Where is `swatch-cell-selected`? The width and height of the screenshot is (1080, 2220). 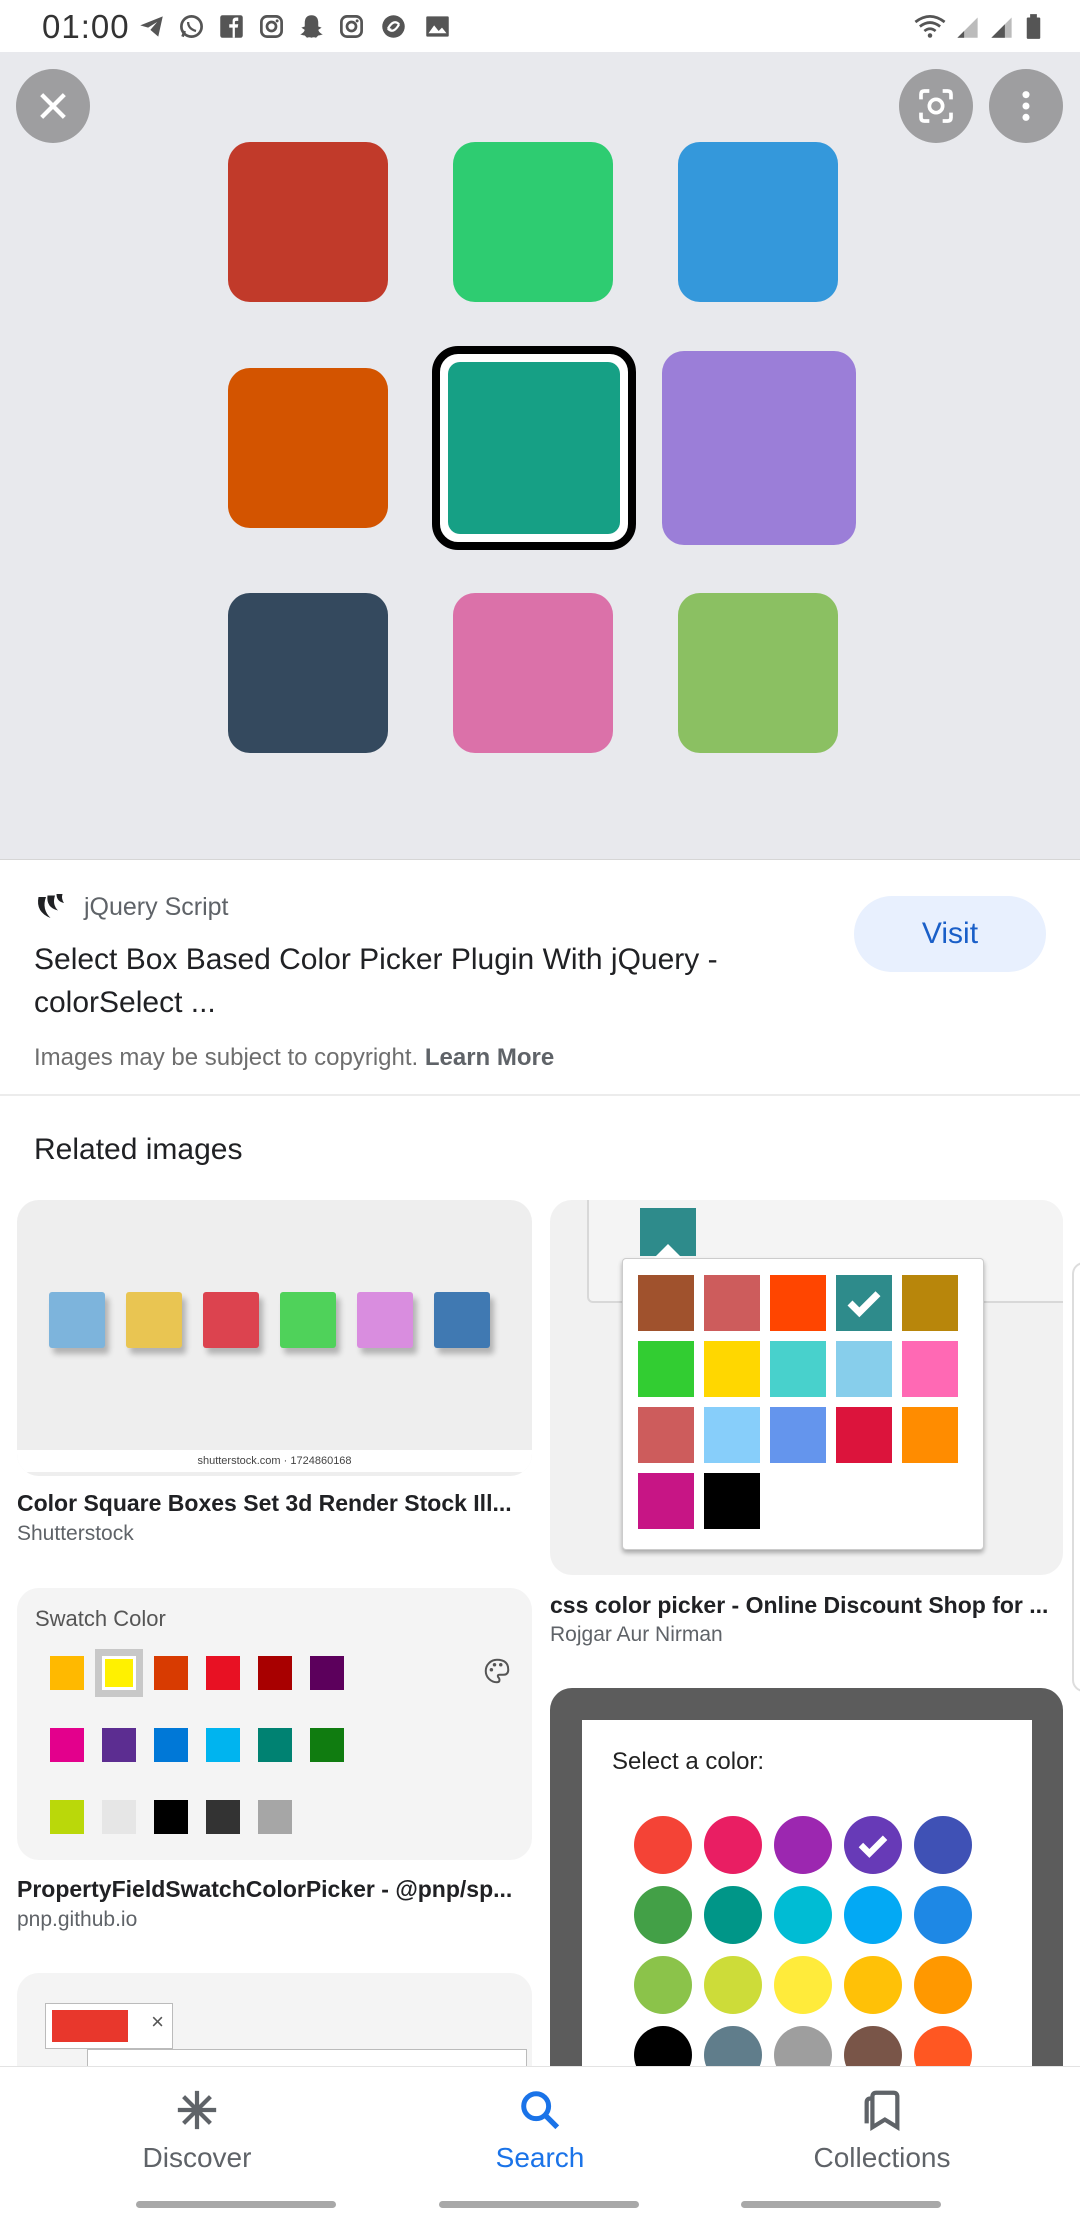 swatch-cell-selected is located at coordinates (119, 1673).